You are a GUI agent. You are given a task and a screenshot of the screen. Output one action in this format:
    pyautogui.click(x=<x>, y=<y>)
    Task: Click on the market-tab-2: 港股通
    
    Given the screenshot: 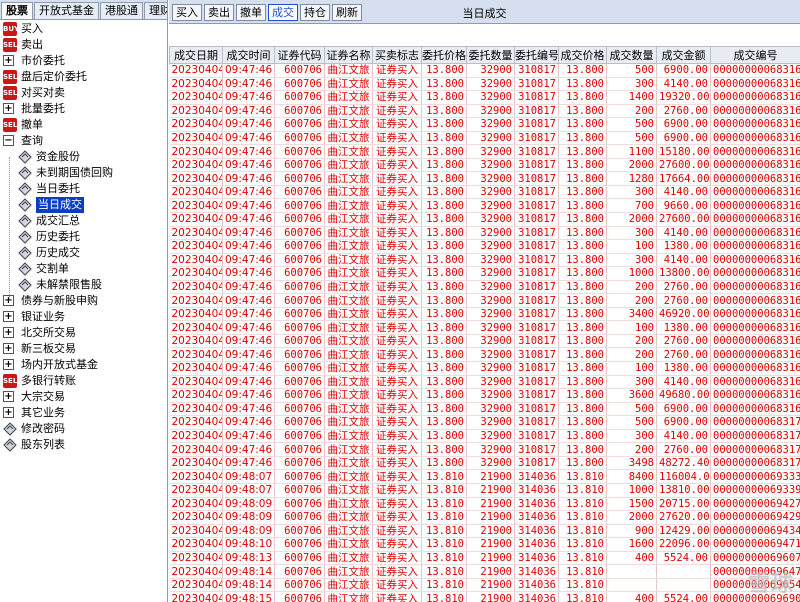 What is the action you would take?
    pyautogui.click(x=121, y=10)
    